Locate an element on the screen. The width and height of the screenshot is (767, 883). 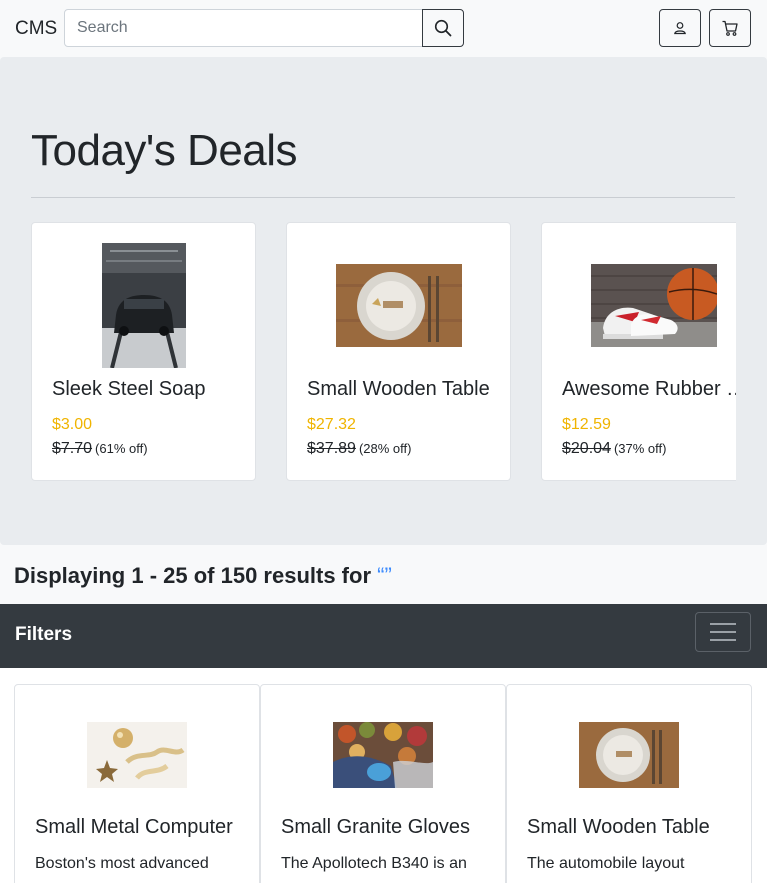
deal-old-price-row: $7.70 (61% off) is located at coordinates (100, 449).